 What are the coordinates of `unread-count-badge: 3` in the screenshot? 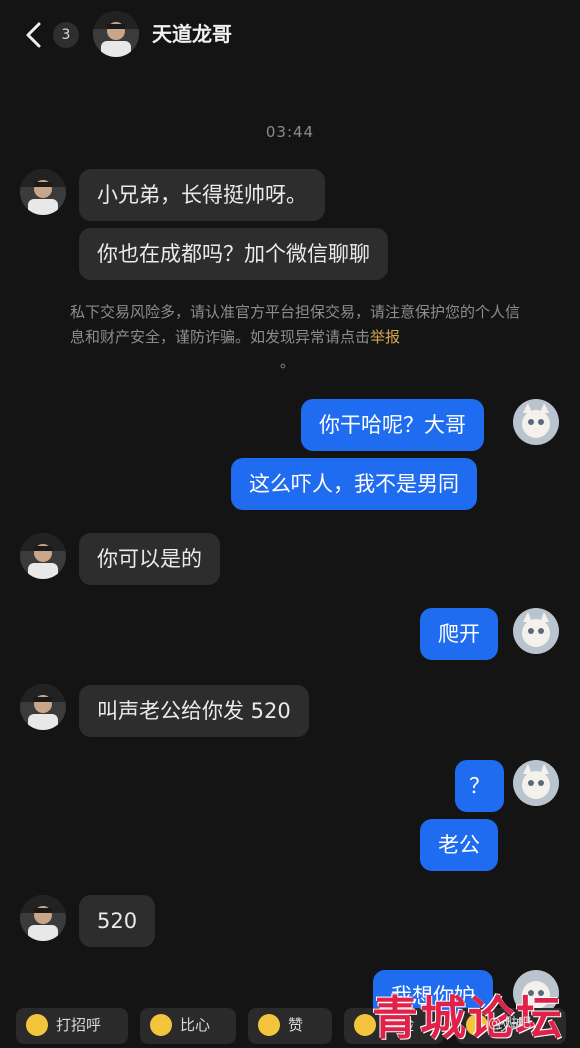 It's located at (66, 35).